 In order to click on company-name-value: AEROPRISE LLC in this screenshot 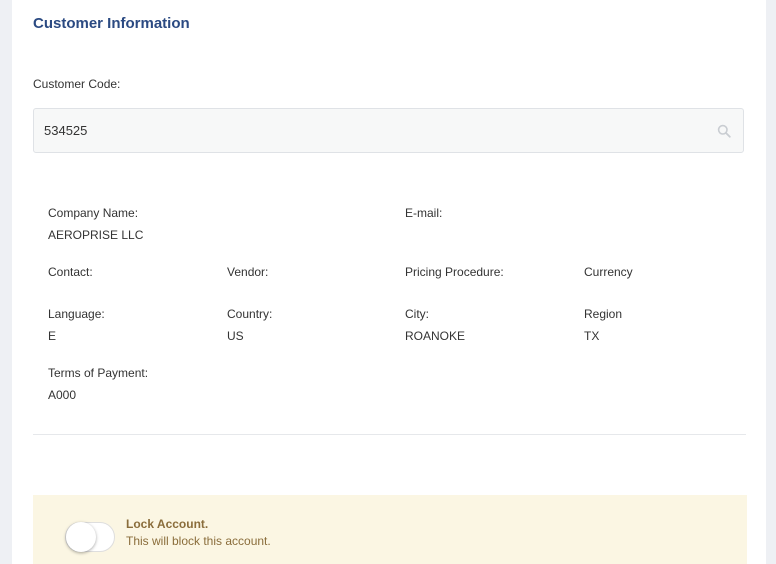, I will do `click(96, 235)`.